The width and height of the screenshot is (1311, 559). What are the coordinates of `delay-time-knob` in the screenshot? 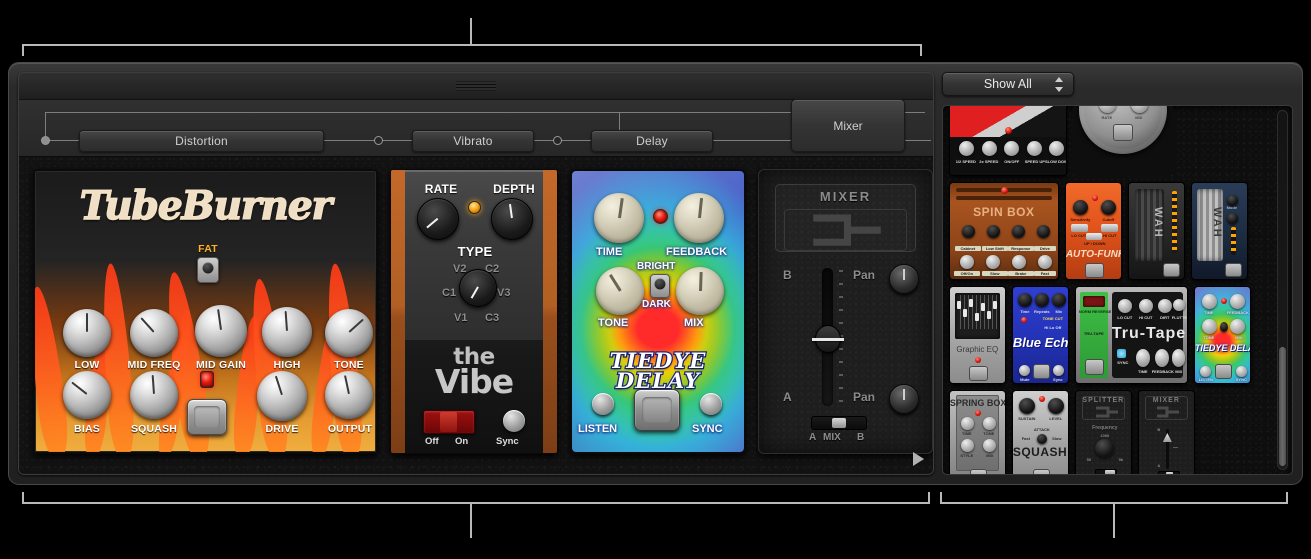 It's located at (619, 218).